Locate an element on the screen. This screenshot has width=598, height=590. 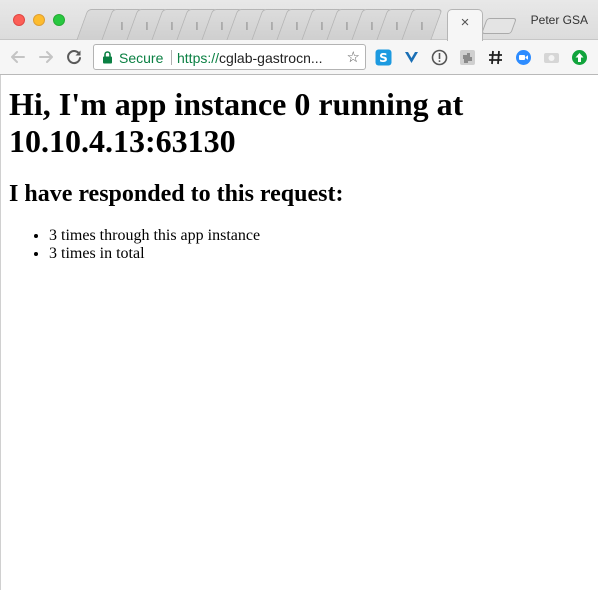
bookmark-star-icon: ☆ is located at coordinates (353, 57).